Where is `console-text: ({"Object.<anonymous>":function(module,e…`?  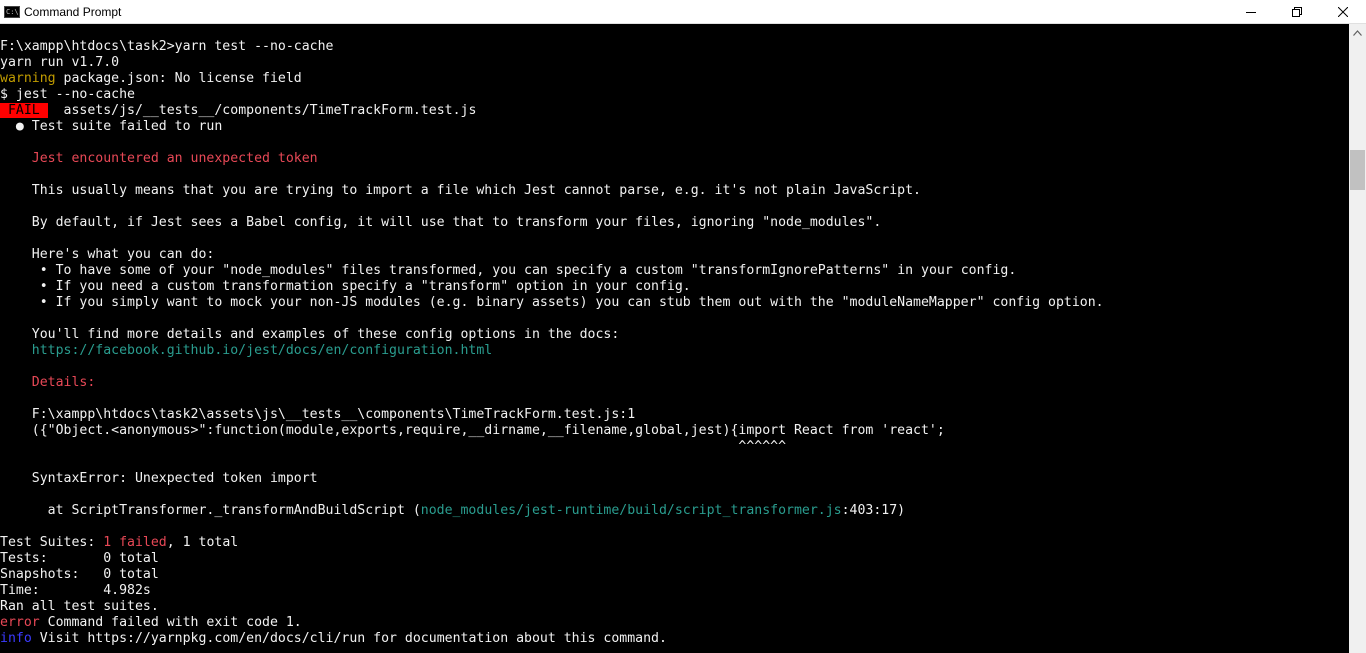
console-text: ({"Object.<anonymous>":function(module,e… is located at coordinates (472, 430).